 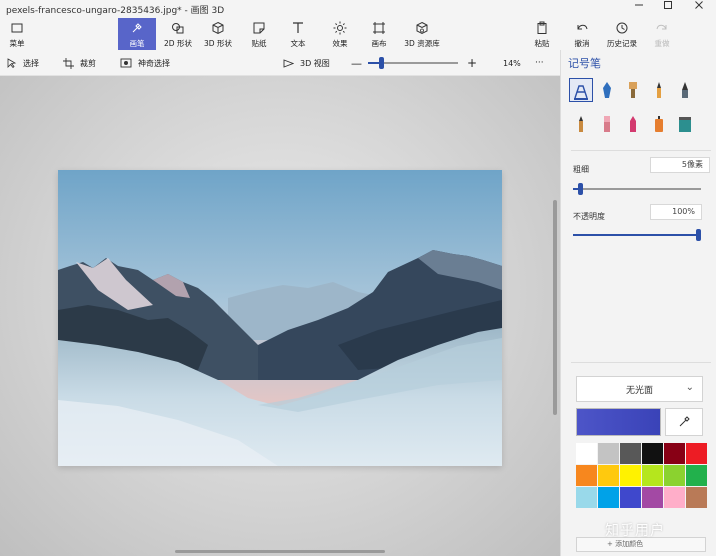 What do you see at coordinates (659, 124) in the screenshot?
I see `brush-spray-can-button` at bounding box center [659, 124].